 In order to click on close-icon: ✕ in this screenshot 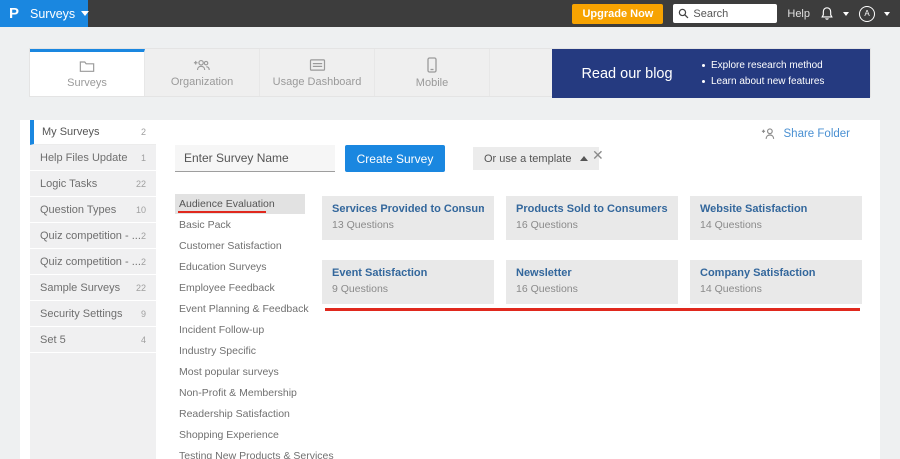, I will do `click(598, 155)`.